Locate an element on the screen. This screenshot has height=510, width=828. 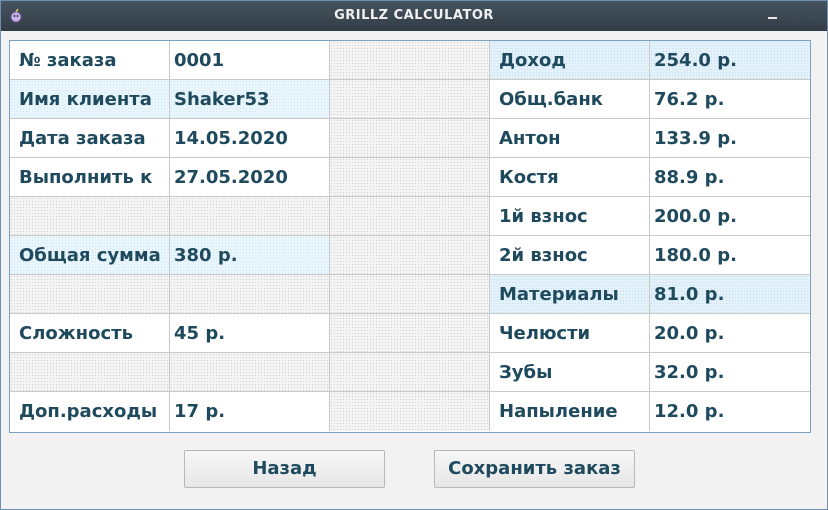
coating-value: 12.0 р. is located at coordinates (730, 411).